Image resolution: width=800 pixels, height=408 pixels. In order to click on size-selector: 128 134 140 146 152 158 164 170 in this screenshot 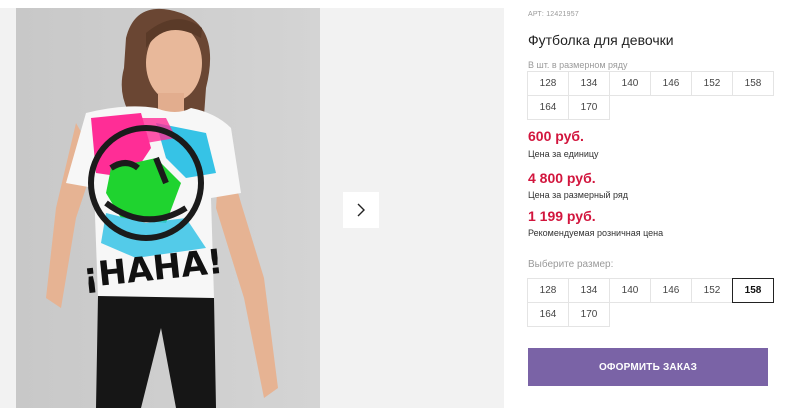, I will do `click(650, 302)`.